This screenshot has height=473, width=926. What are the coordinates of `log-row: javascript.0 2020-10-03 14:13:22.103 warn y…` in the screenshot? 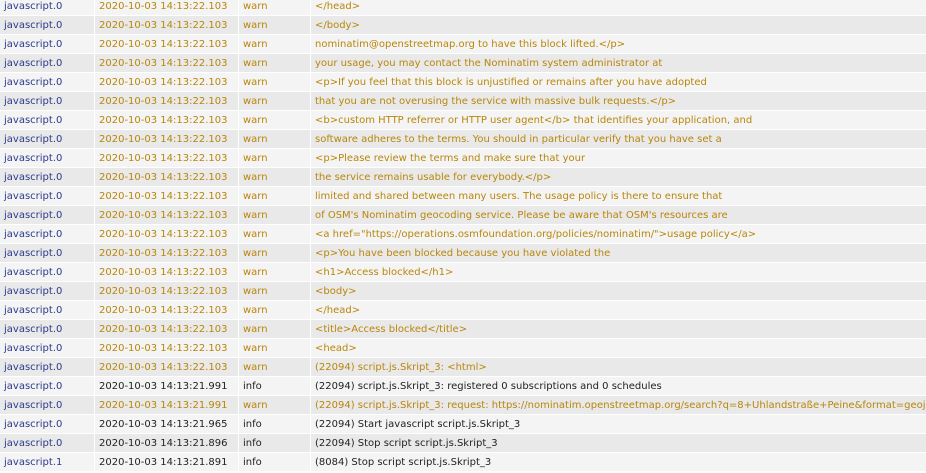 It's located at (463, 63).